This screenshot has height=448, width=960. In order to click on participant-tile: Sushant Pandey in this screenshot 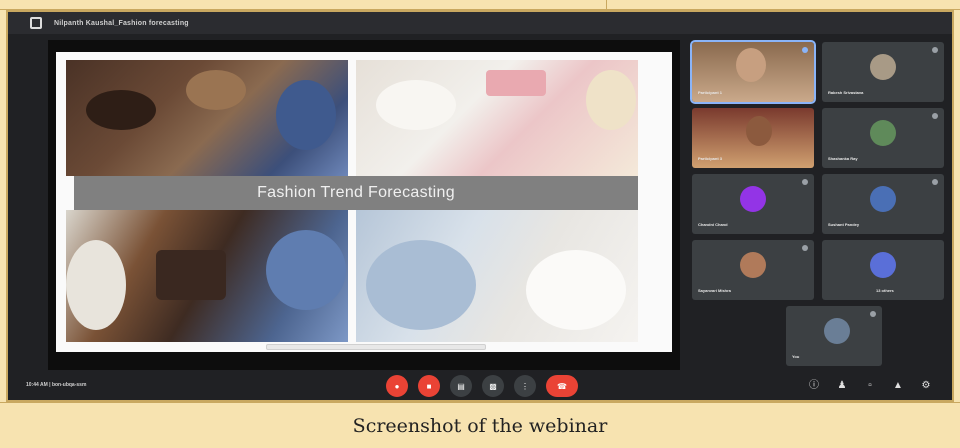, I will do `click(883, 204)`.